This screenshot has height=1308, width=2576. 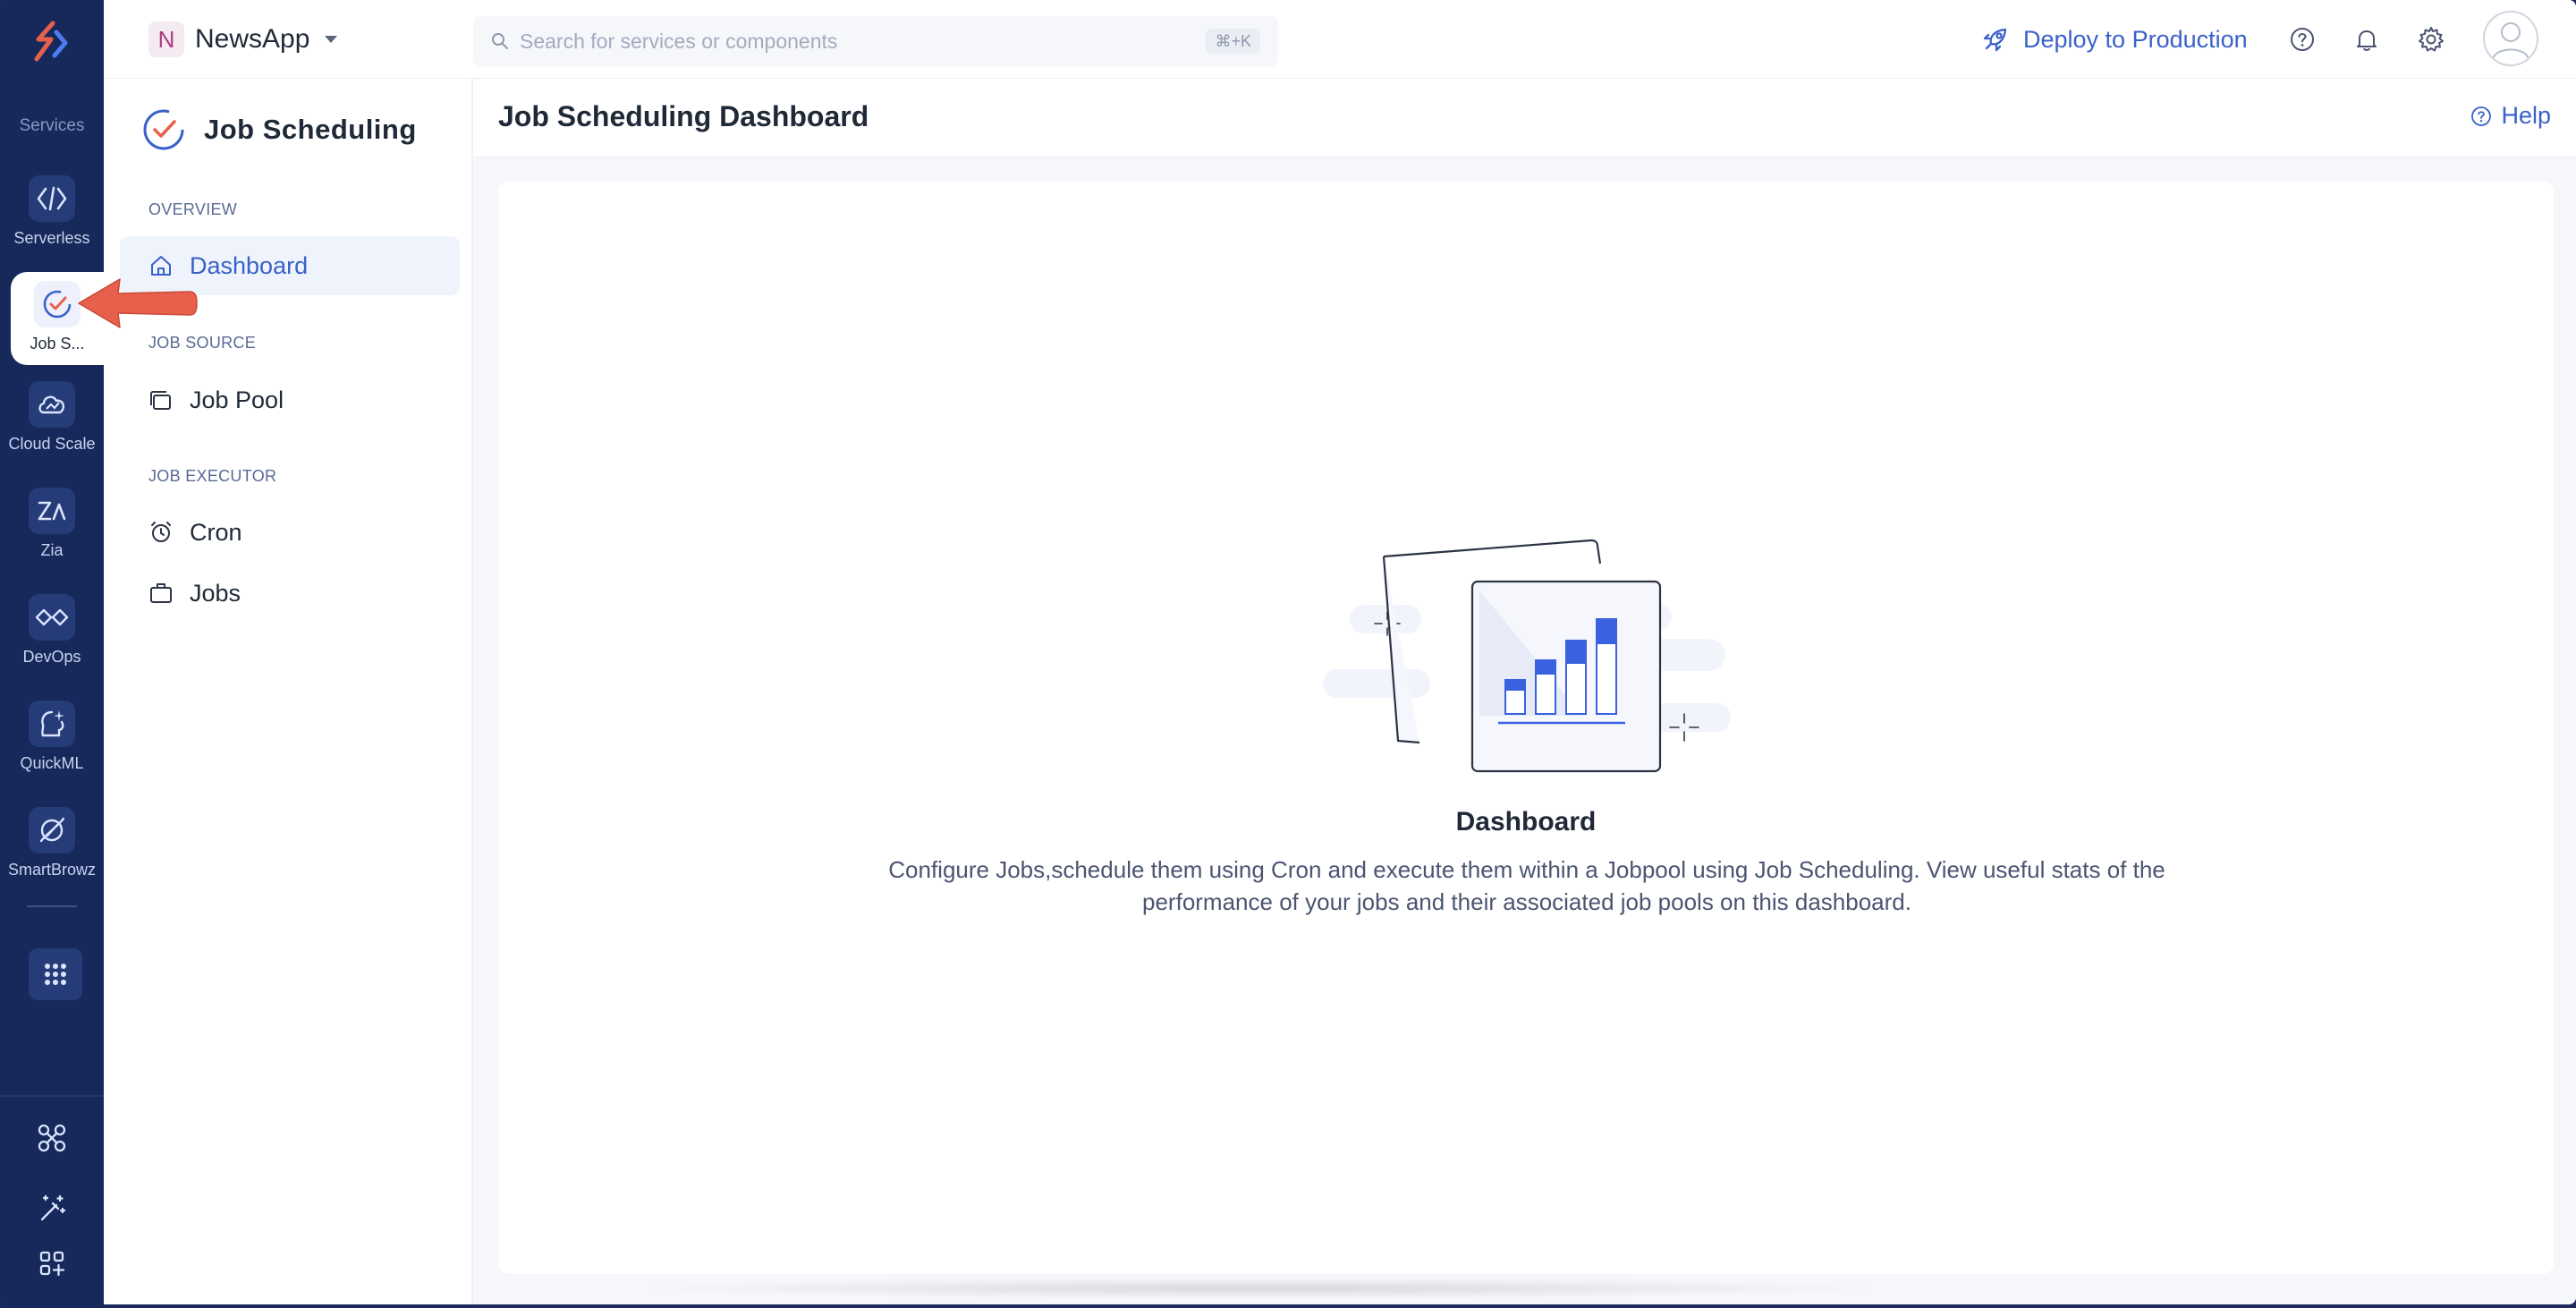 I want to click on rail-item-devops: DevOps, so click(x=52, y=640).